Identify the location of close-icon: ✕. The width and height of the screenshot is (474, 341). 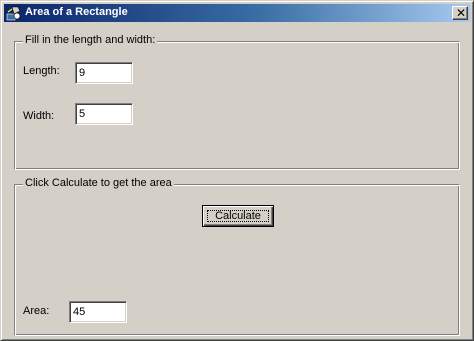
(461, 13).